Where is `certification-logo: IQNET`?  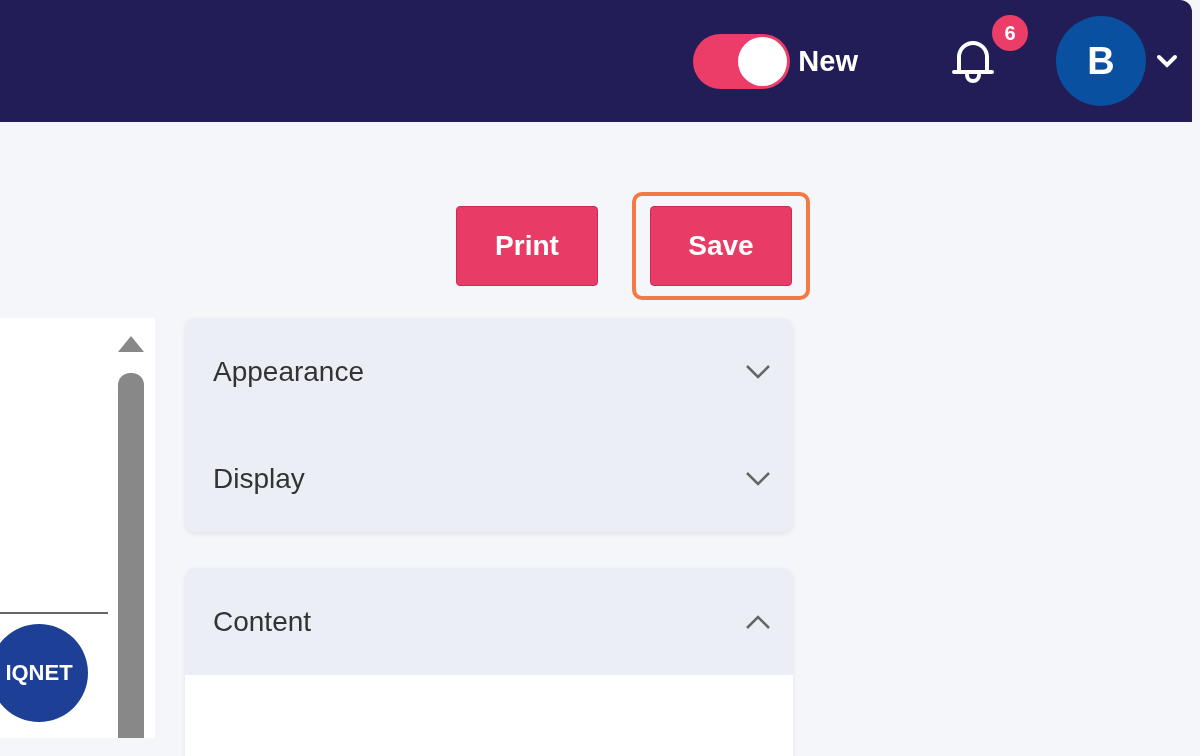
certification-logo: IQNET is located at coordinates (44, 673).